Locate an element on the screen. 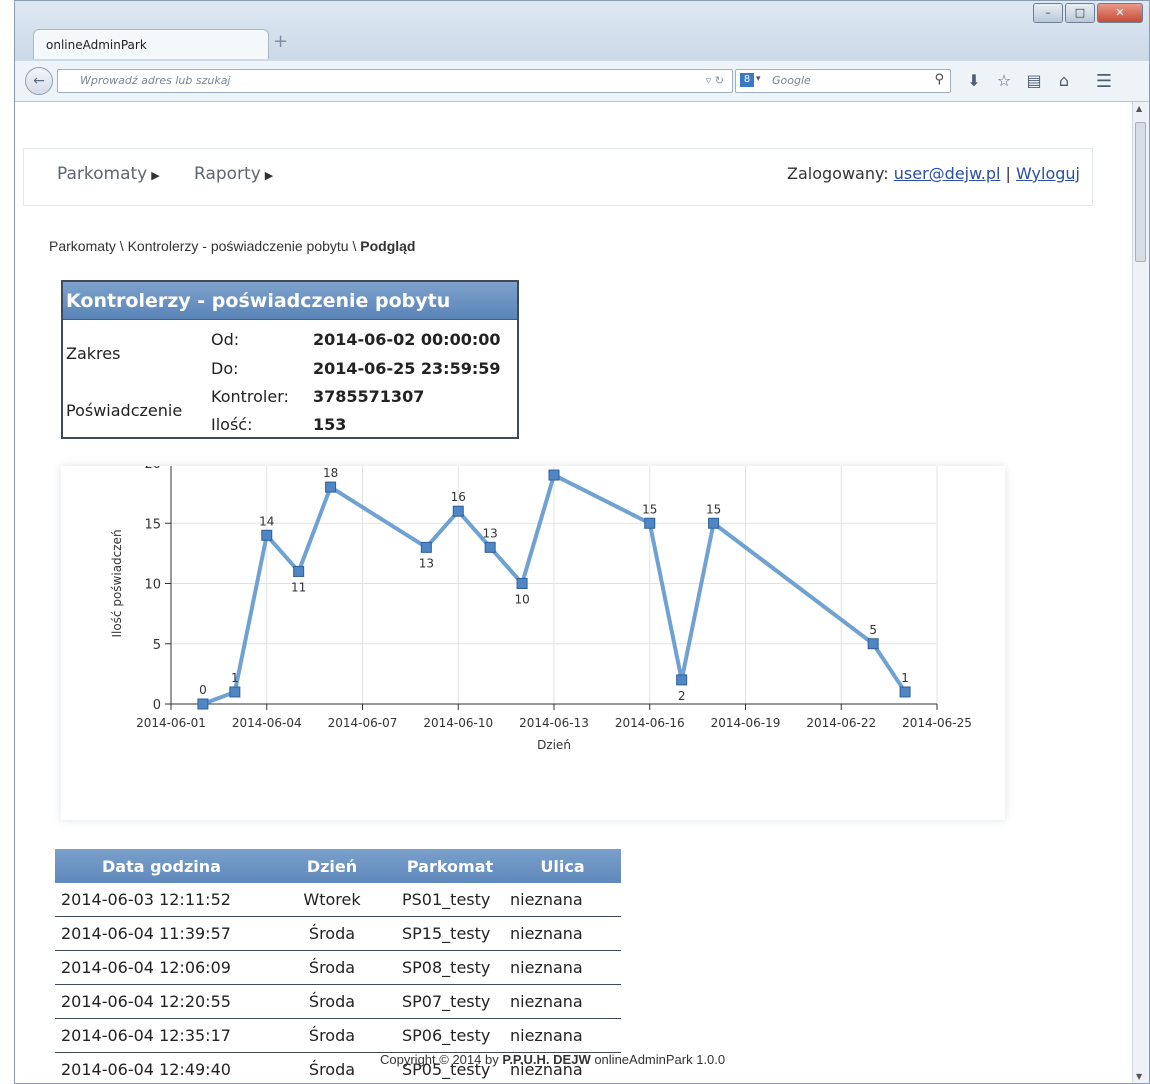 The width and height of the screenshot is (1150, 1084). table-header-row: Data godzina Dzień Parkomat Ulica is located at coordinates (338, 866).